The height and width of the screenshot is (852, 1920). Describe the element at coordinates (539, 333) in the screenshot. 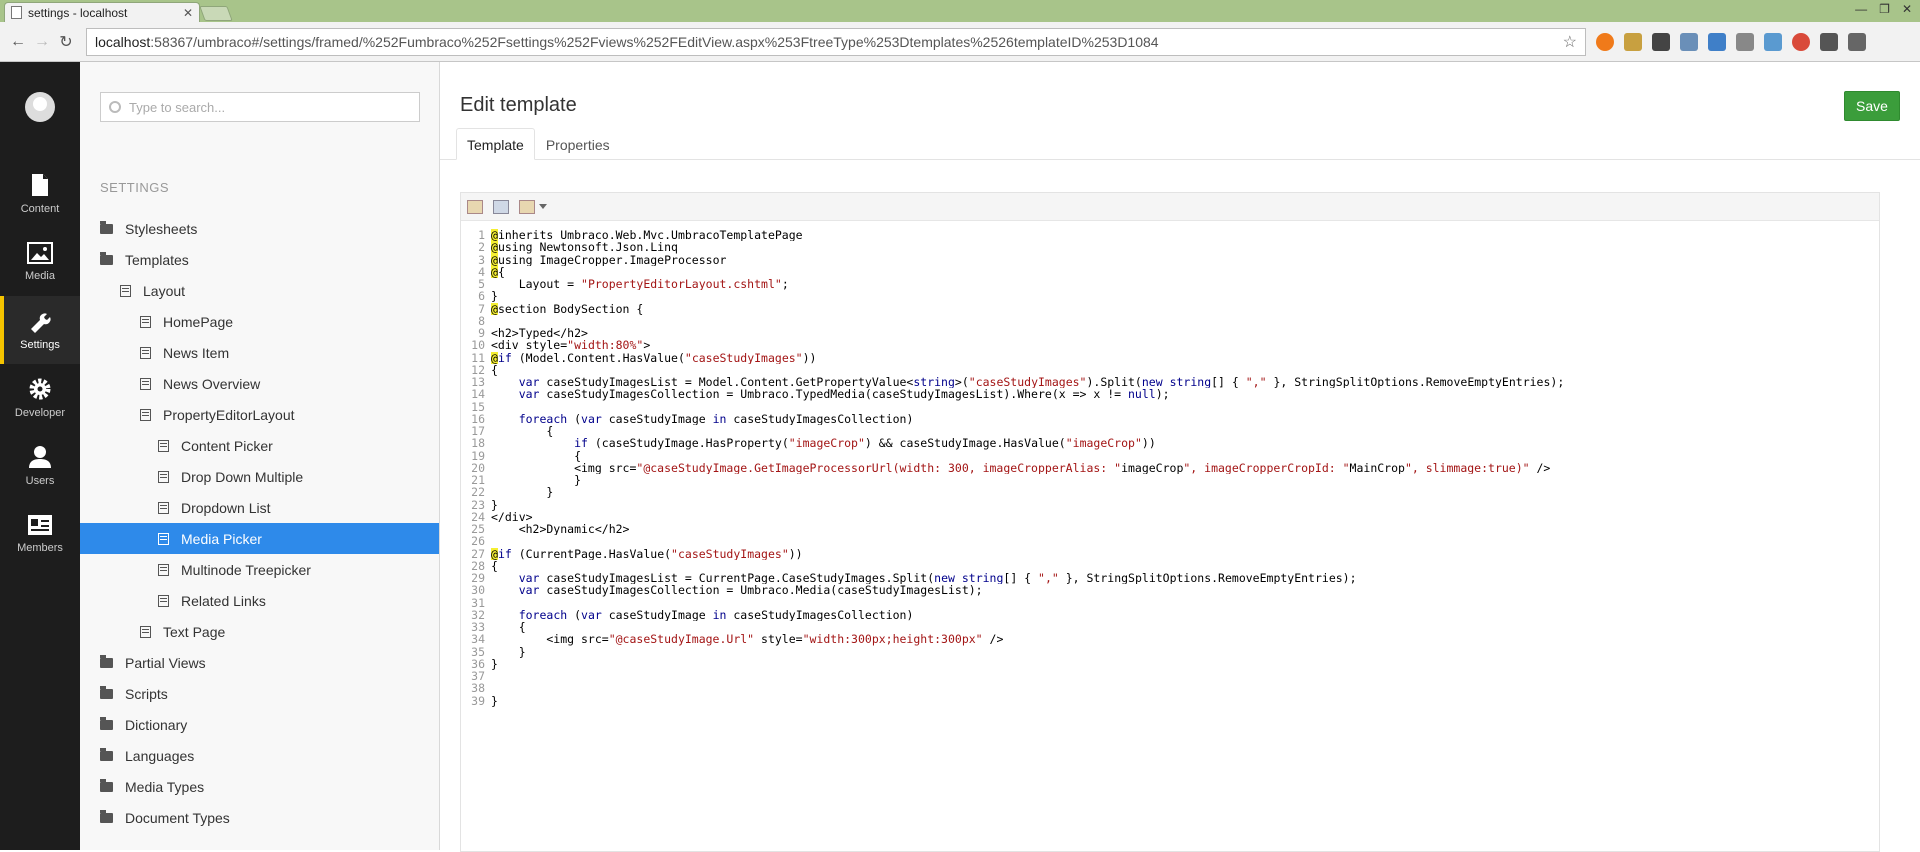

I see `code-text: <h2>Typed</h2>` at that location.